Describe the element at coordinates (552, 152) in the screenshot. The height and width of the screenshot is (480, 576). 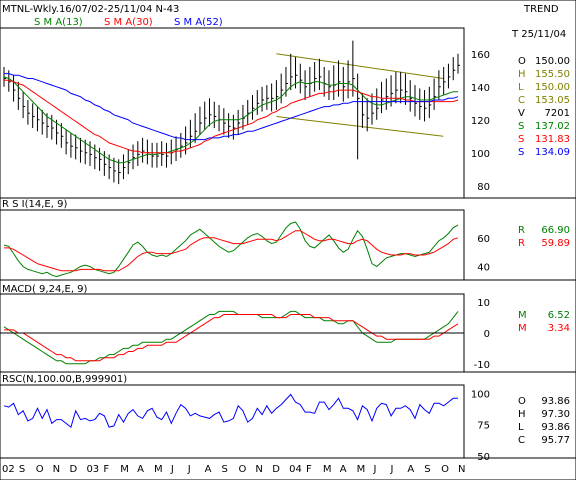
I see `price-readout-value: 134.09` at that location.